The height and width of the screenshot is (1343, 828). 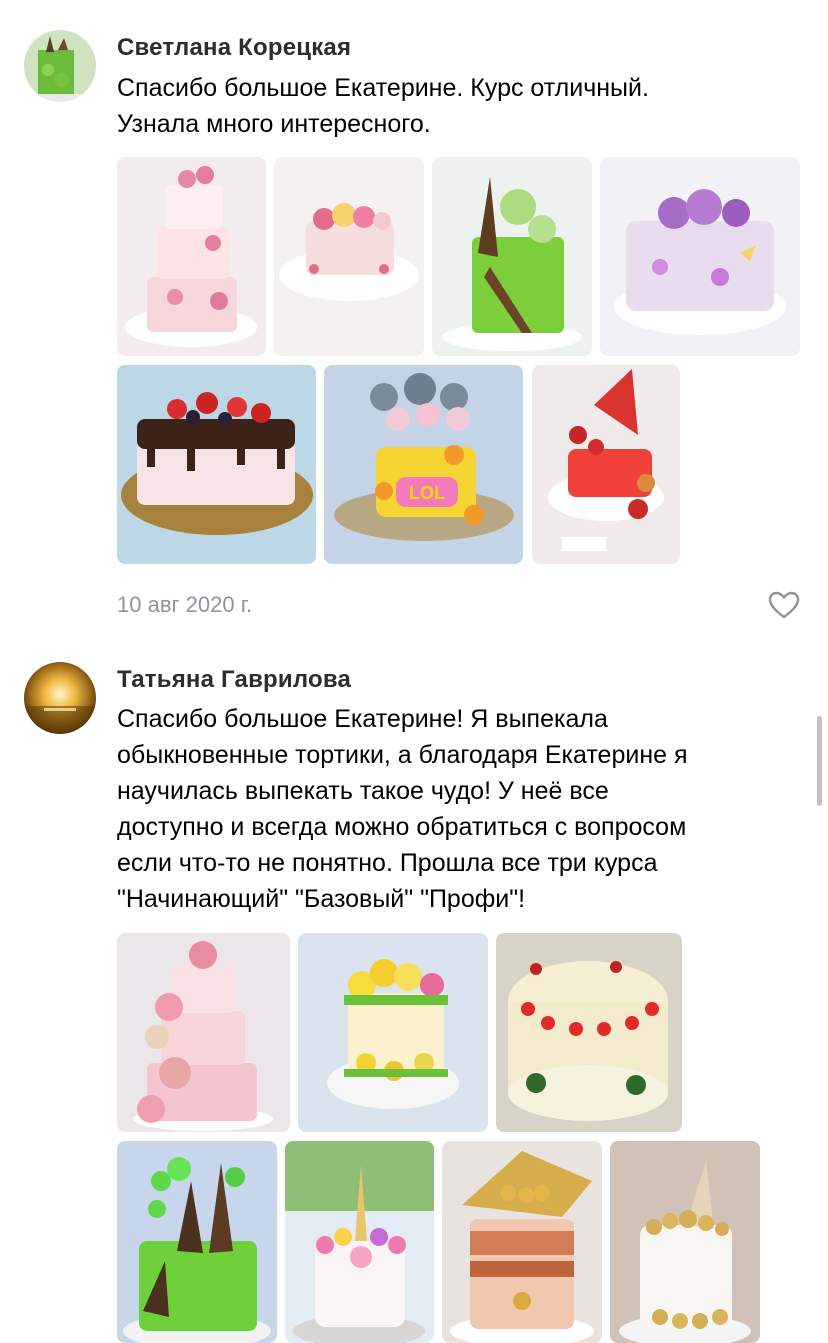 What do you see at coordinates (427, 493) in the screenshot?
I see `lol-topper-text: LOL` at bounding box center [427, 493].